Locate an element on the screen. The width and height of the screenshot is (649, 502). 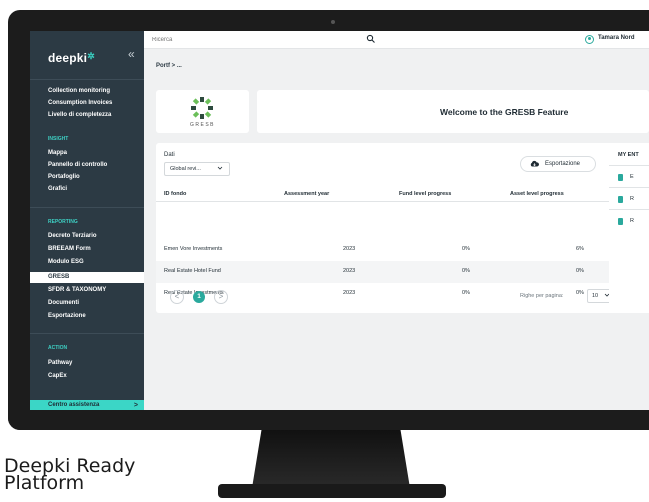
sidebar-item-portafoglio: Portafoglio is located at coordinates (87, 177).